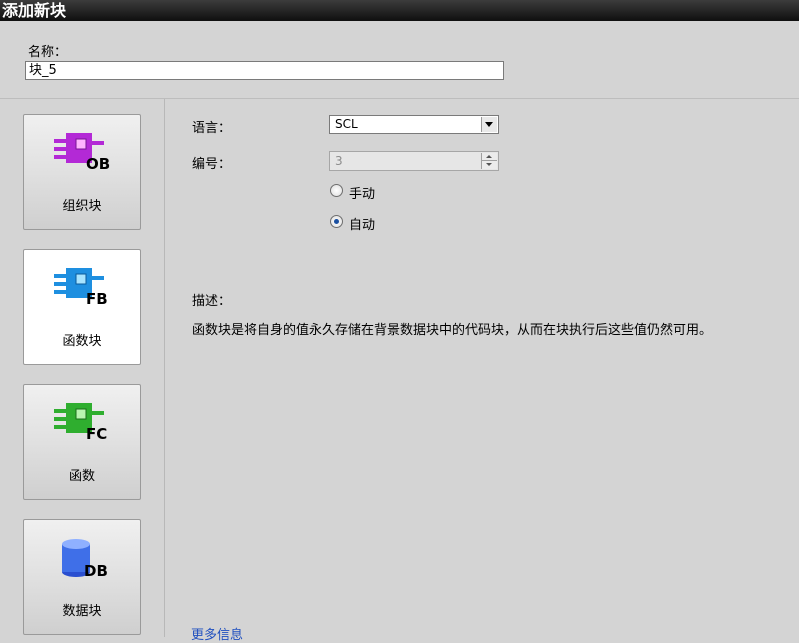 This screenshot has width=799, height=643. What do you see at coordinates (452, 330) in the screenshot?
I see `description-text: 函数块是将自身的值永久存储在背景数据块中的代码块，从而在块执行后这些值仍然可用。` at bounding box center [452, 330].